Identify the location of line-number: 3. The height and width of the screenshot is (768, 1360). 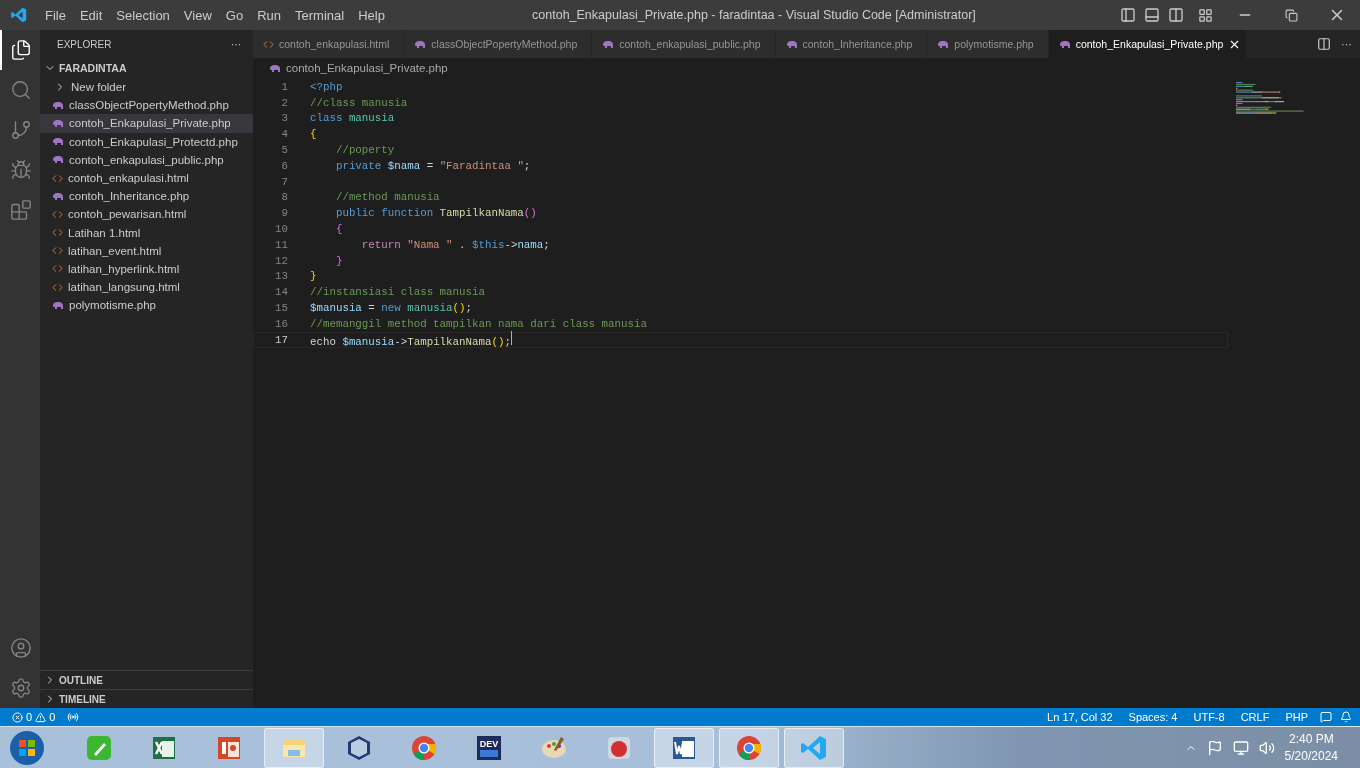
(284, 118).